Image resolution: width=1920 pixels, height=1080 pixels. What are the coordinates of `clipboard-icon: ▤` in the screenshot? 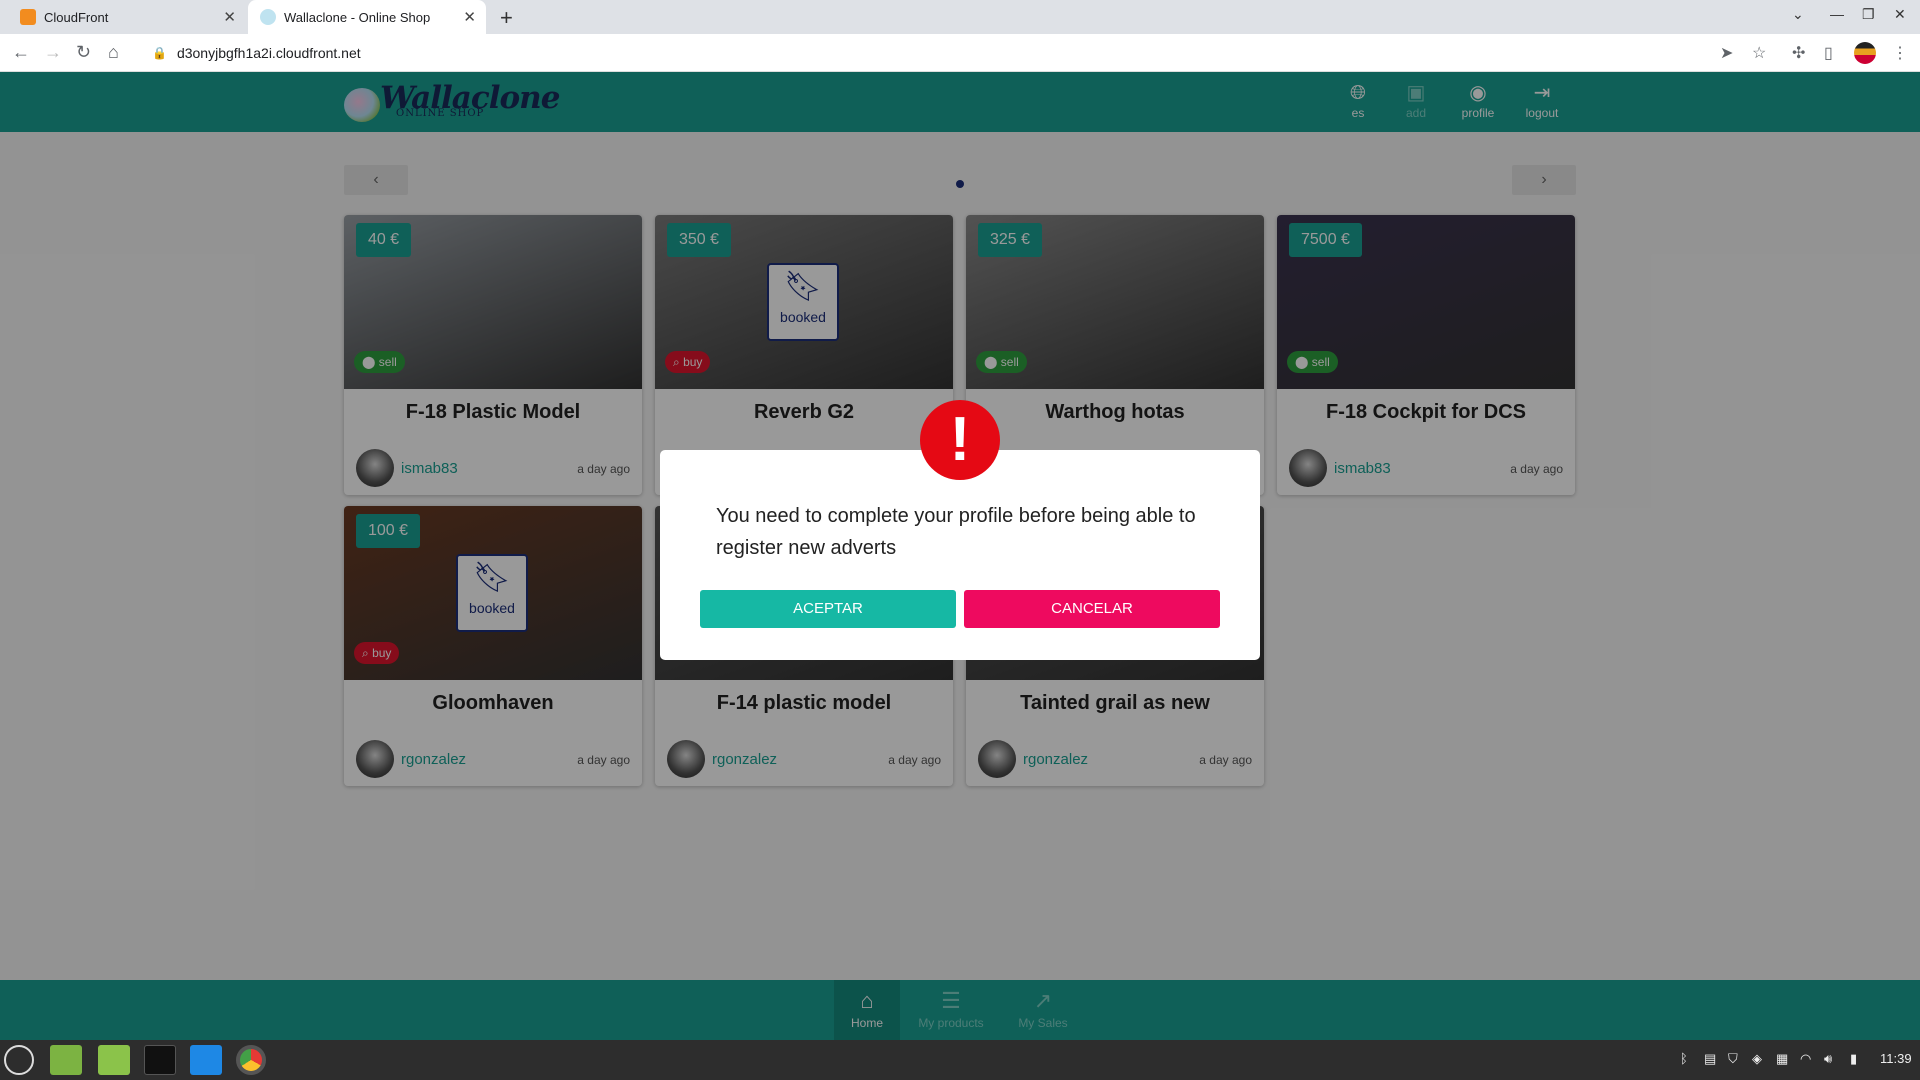 It's located at (1710, 1059).